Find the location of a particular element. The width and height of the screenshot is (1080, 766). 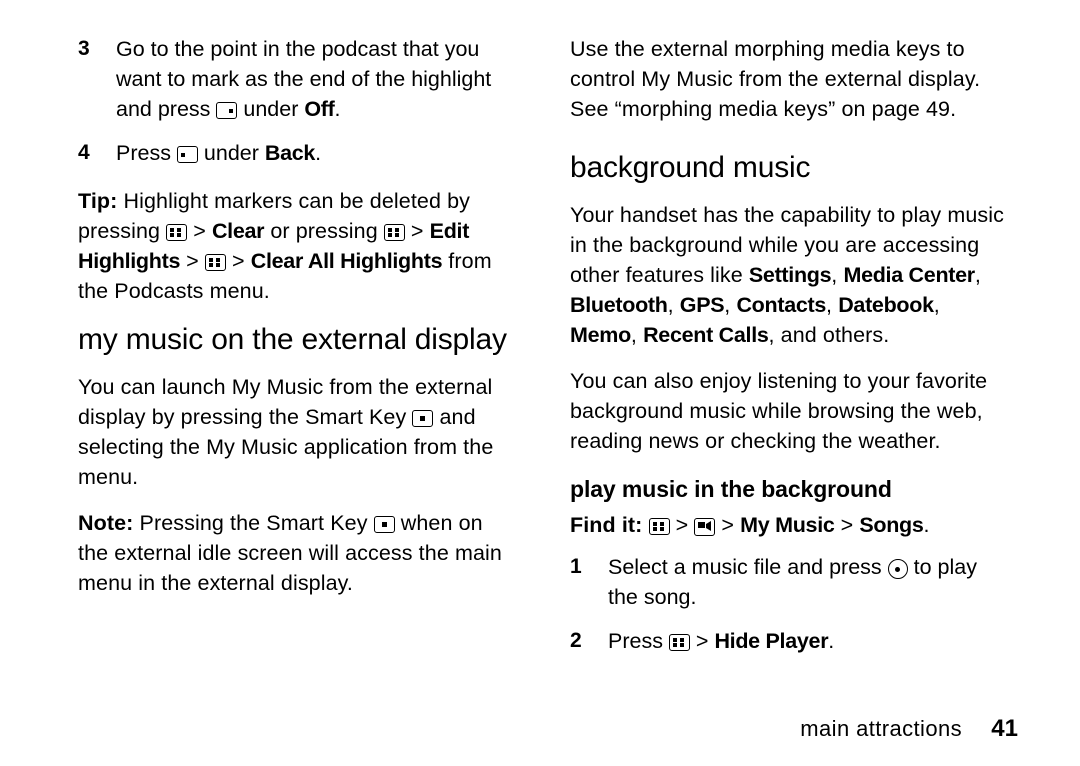

step-3-bold-off: Off is located at coordinates (319, 109).